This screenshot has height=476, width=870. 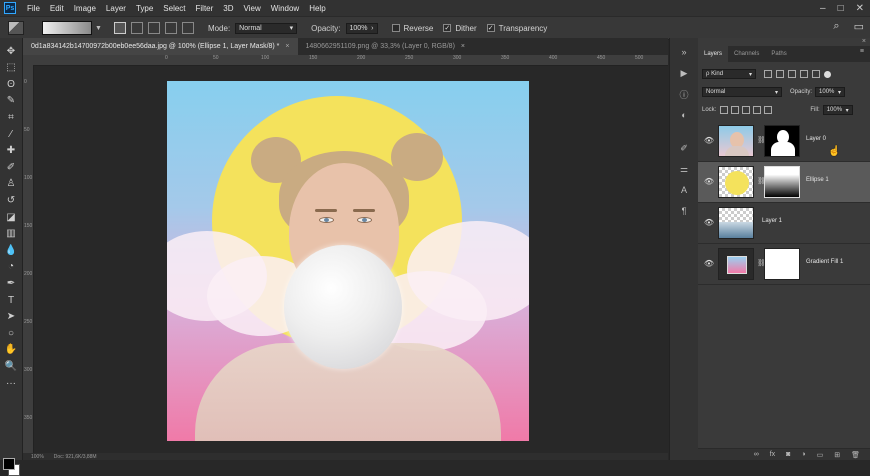 I want to click on brush-tool-icon: ✐, so click(x=11, y=167).